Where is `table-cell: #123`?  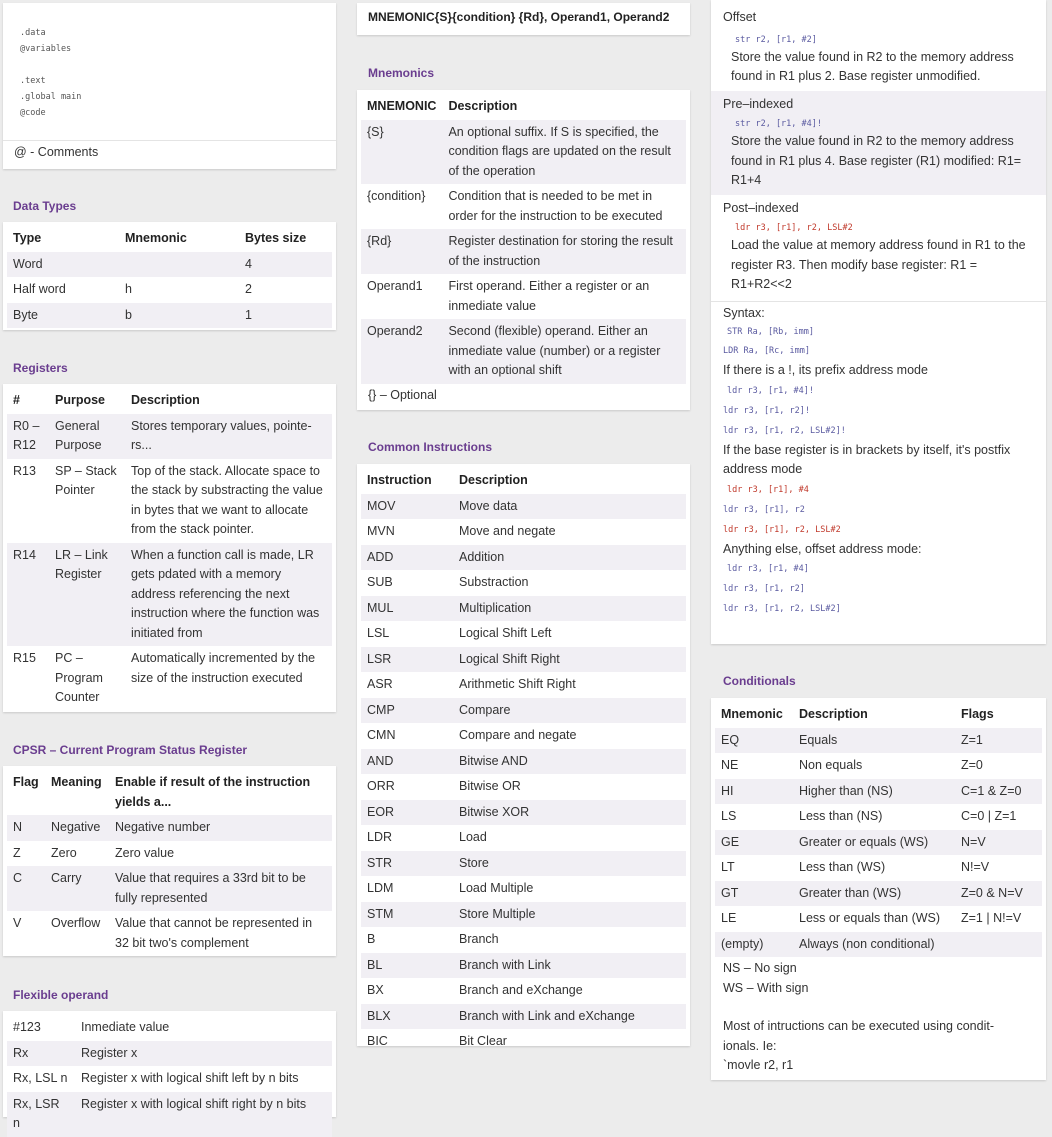 table-cell: #123 is located at coordinates (27, 1027).